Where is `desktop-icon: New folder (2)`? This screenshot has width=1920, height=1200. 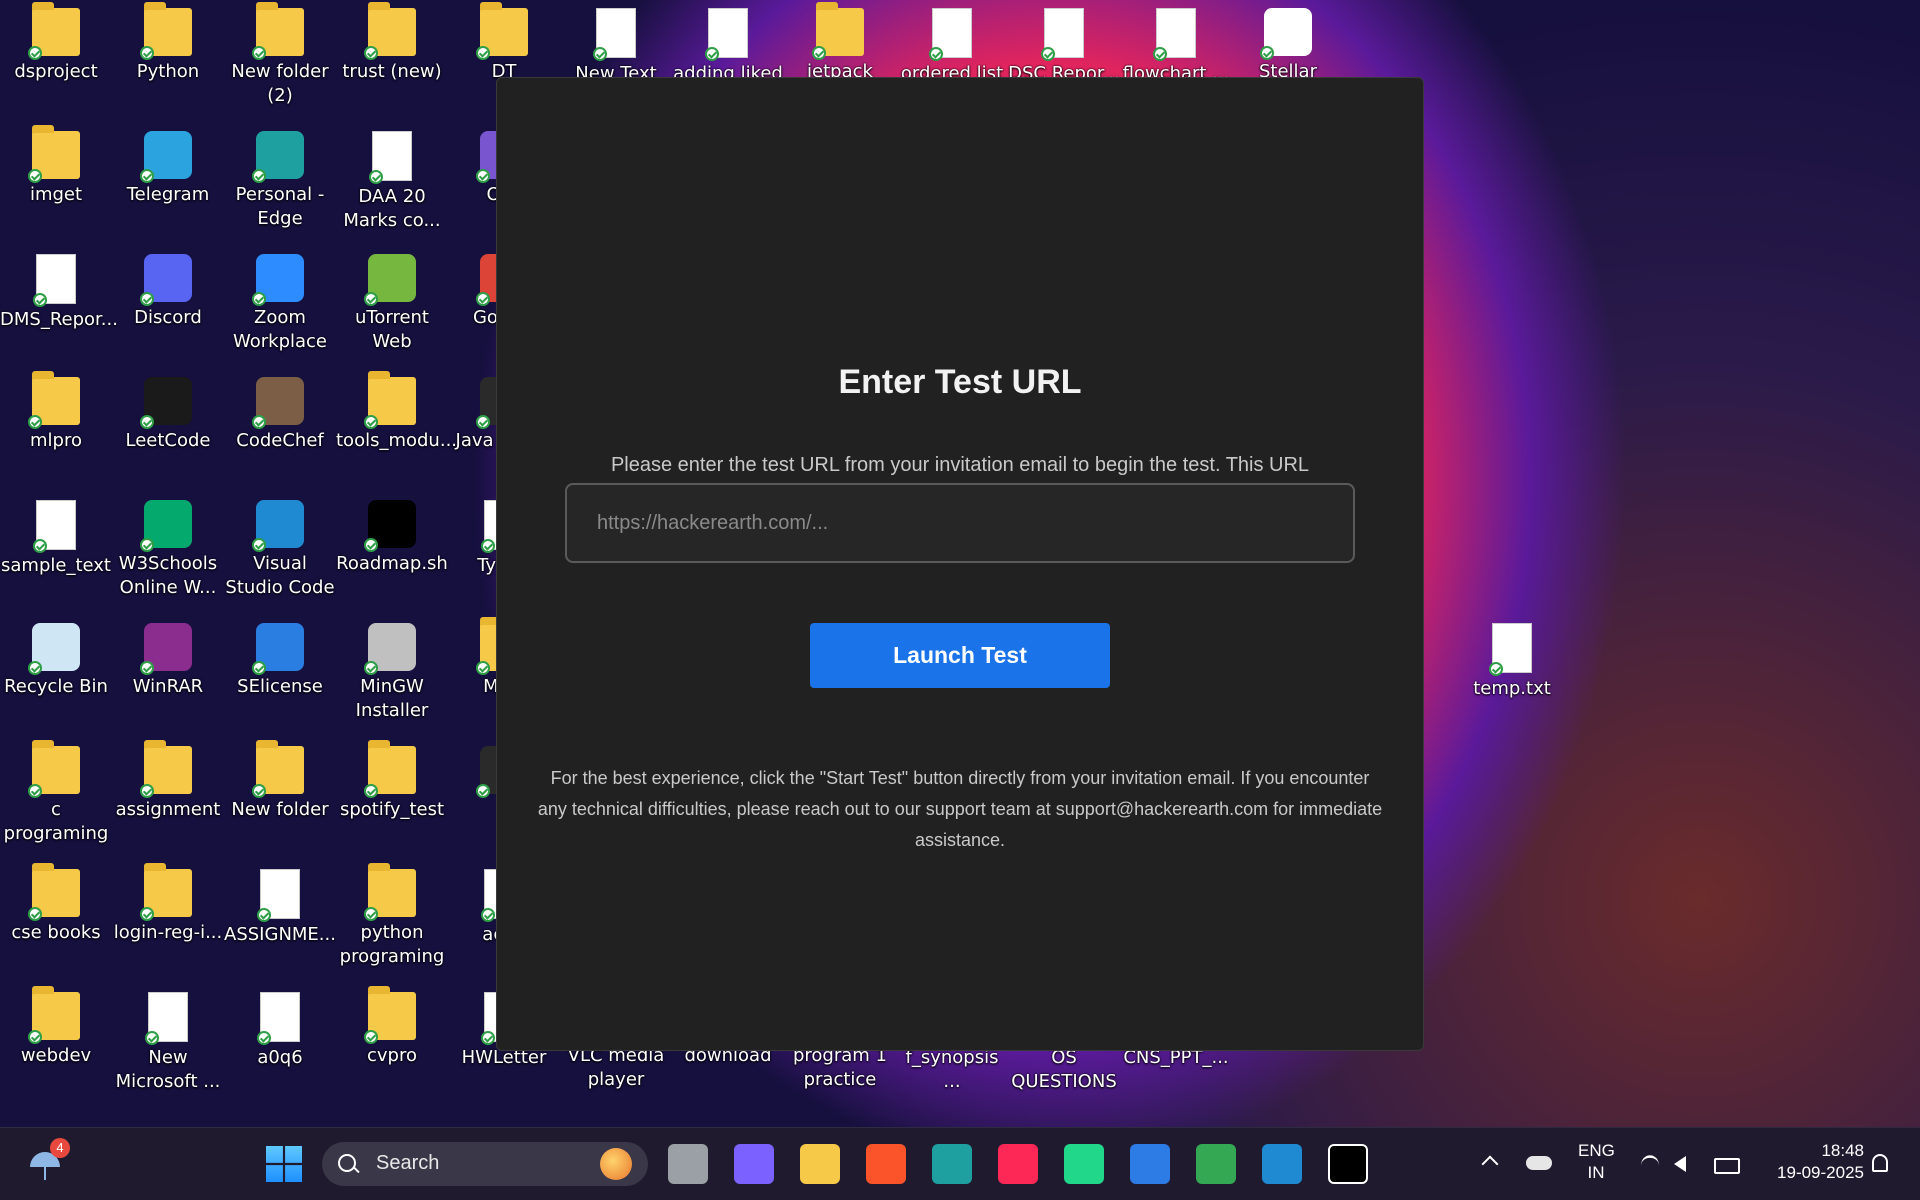
desktop-icon: New folder (2) is located at coordinates (280, 55).